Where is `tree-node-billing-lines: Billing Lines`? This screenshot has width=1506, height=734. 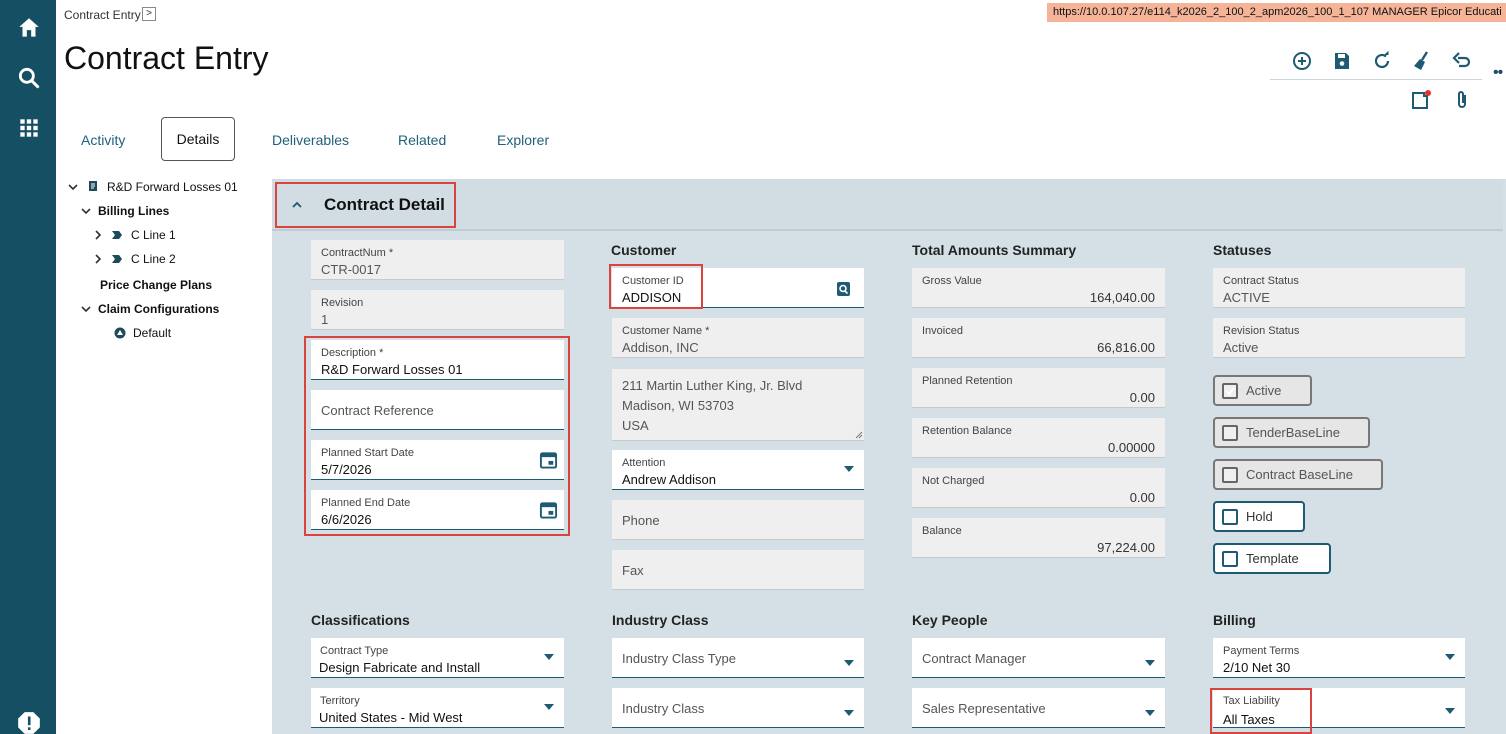
tree-node-billing-lines: Billing Lines is located at coordinates (133, 211).